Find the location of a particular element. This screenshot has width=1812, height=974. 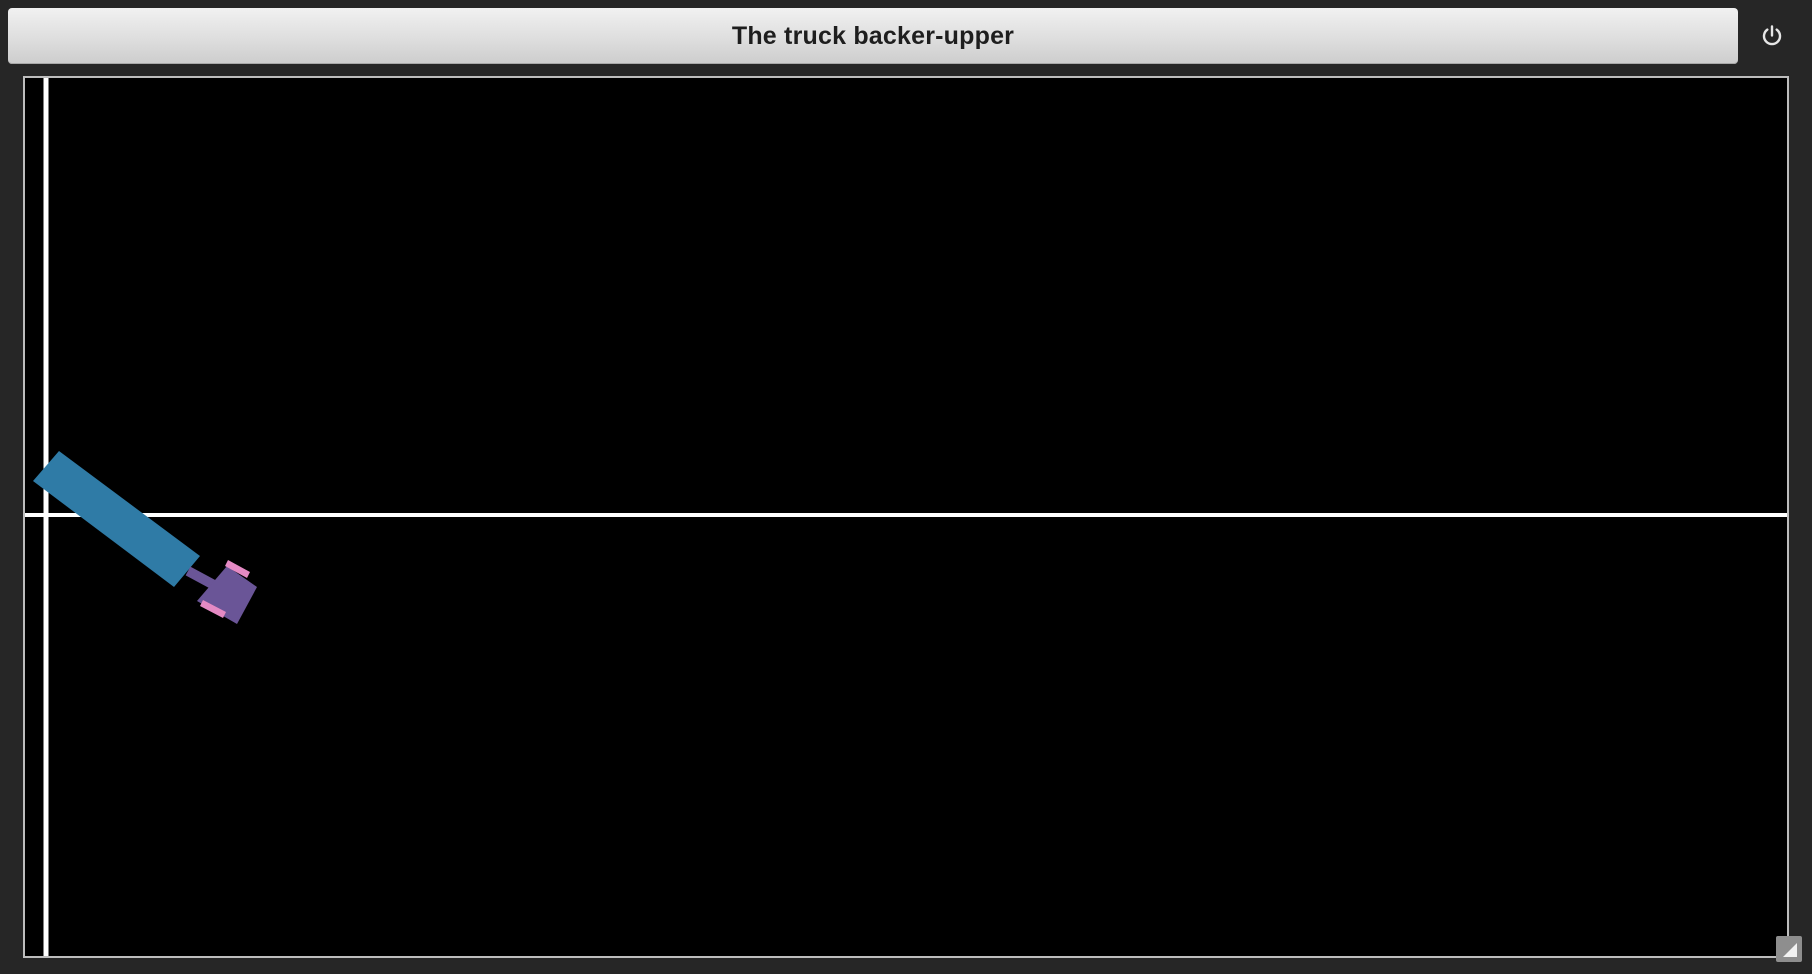

resize-grip-icon is located at coordinates (1790, 950).